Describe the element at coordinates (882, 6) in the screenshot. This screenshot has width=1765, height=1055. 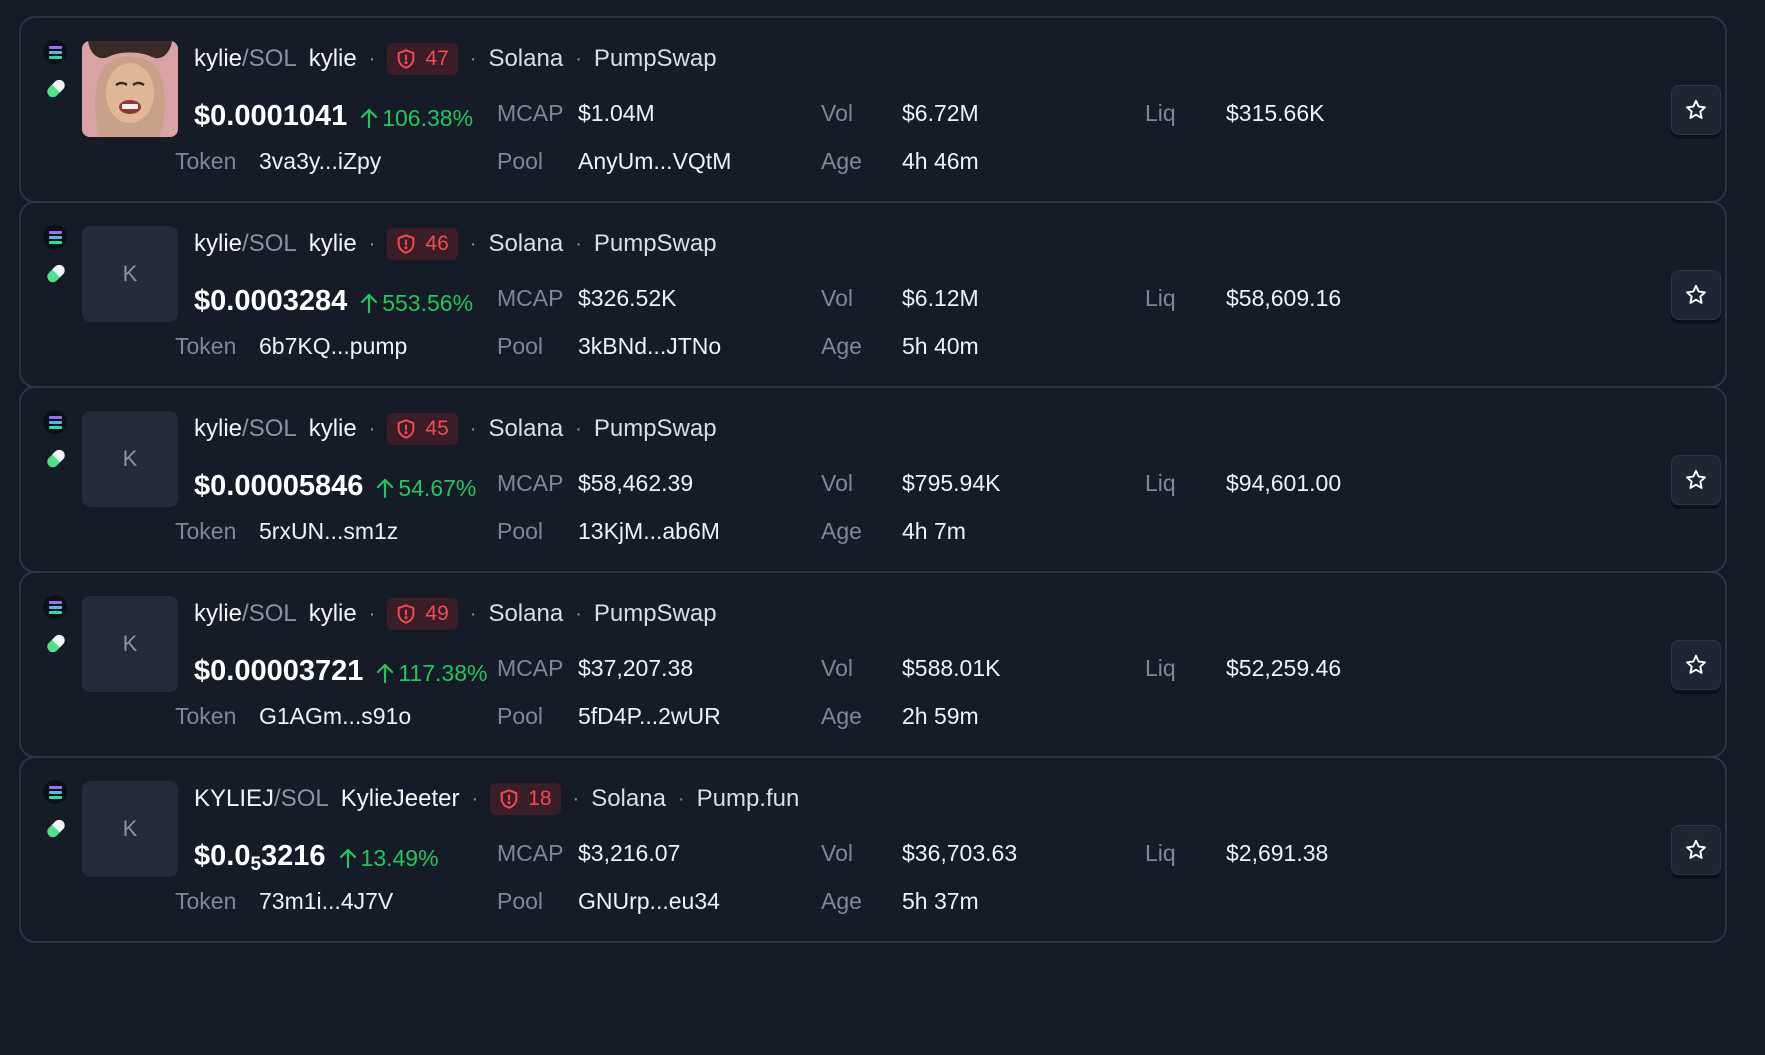
I see `list-top-edge` at that location.